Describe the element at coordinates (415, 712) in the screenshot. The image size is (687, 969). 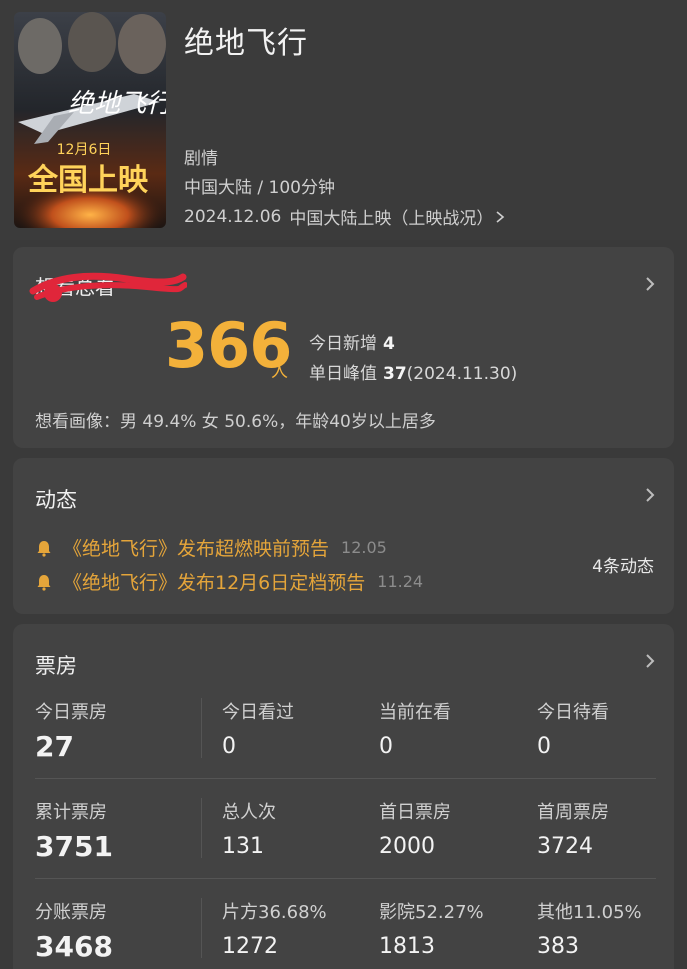
I see `stat-label: 当前在看` at that location.